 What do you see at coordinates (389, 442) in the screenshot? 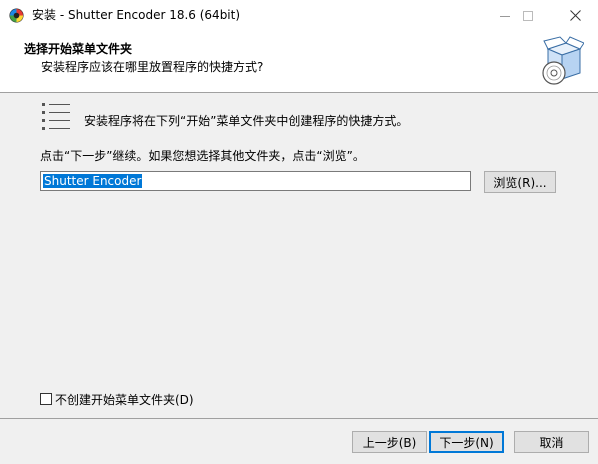
I see `back-button: 上一步(B)` at bounding box center [389, 442].